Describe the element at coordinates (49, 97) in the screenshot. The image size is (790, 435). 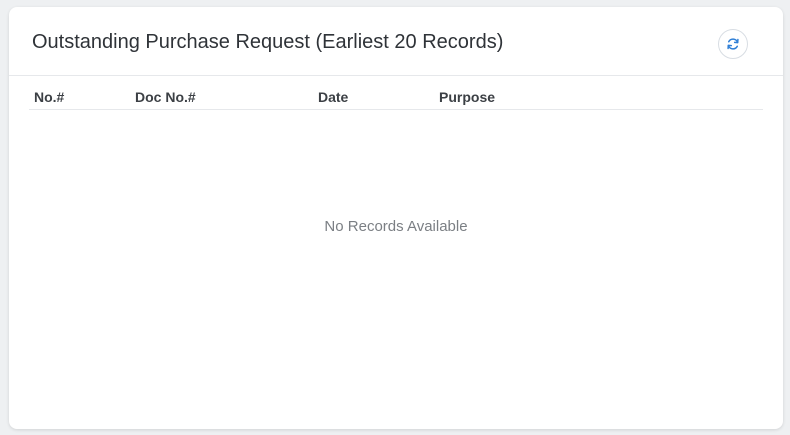
I see `column-header-no: No.#` at that location.